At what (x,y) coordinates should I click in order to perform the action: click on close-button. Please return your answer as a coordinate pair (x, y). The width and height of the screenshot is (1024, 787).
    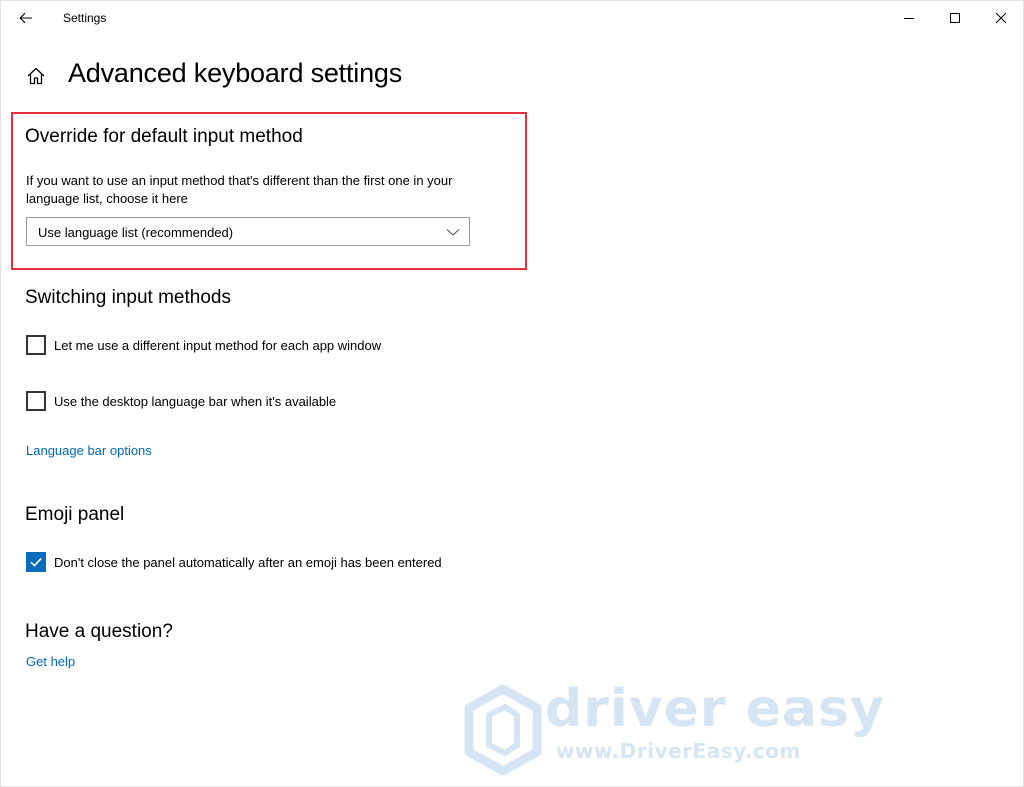
    Looking at the image, I should click on (1000, 18).